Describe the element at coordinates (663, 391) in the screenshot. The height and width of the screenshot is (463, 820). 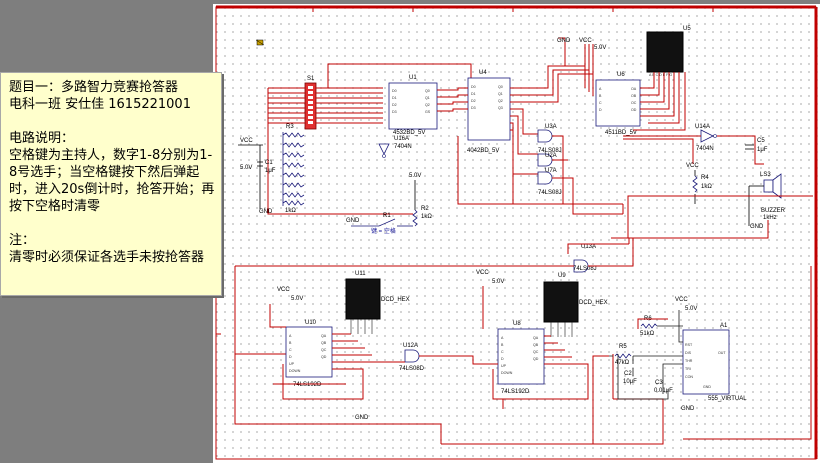
I see `c3-value: 0.01μF` at that location.